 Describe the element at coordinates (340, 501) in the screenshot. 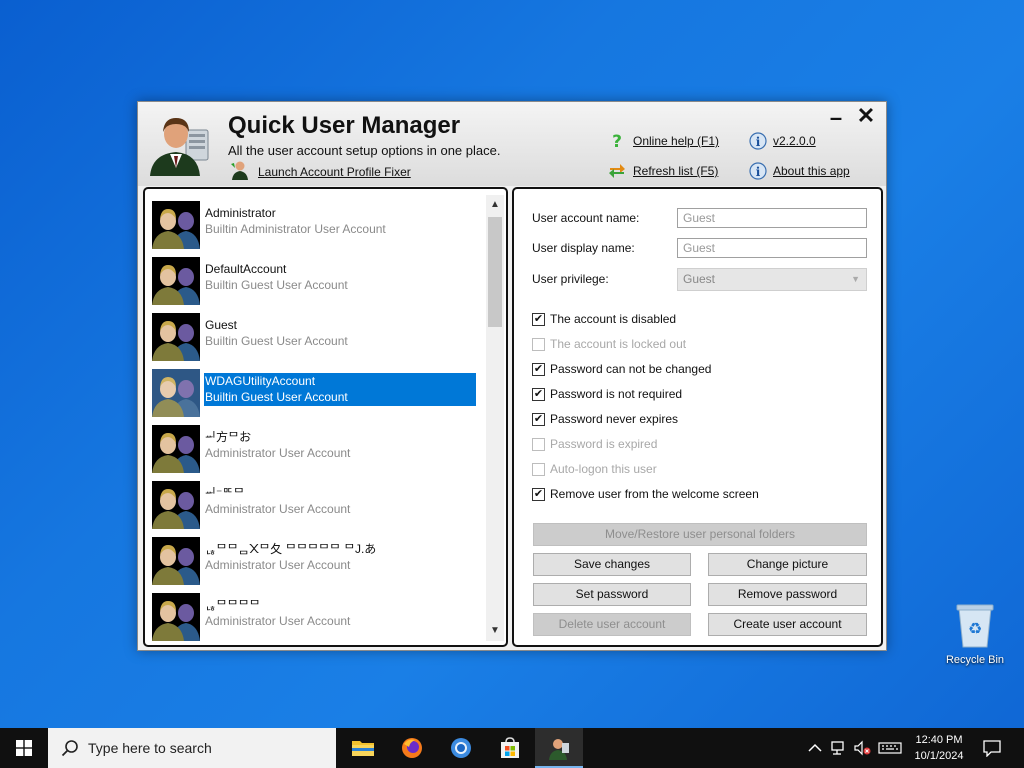

I see `user-text: ᆈ⁻ᄆᄃᄆ Administrator User Account` at that location.